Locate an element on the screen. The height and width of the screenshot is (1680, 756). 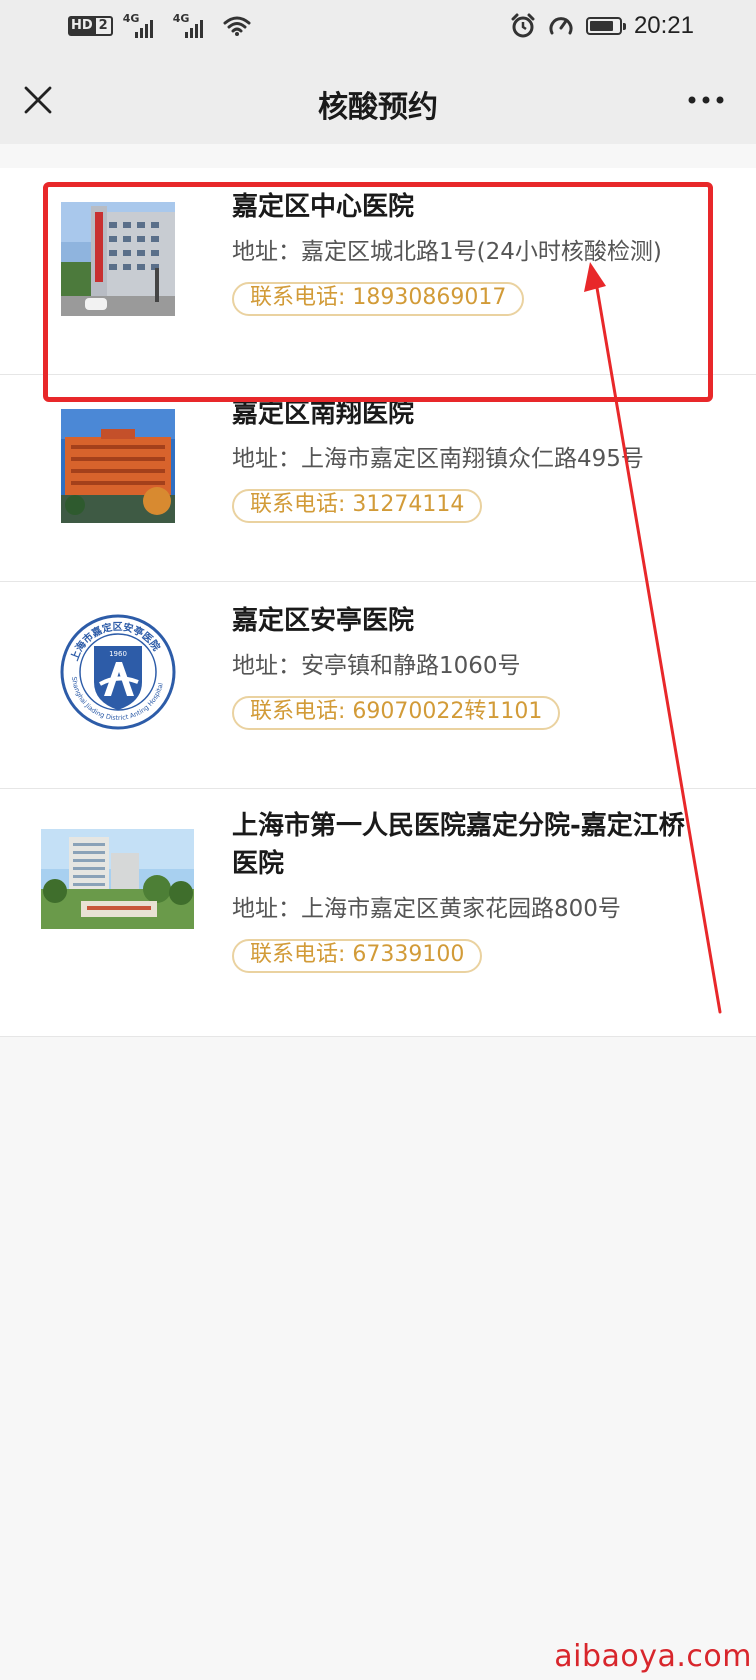
phone-button: 联系电话: 69070022转1101 is located at coordinates (396, 713).